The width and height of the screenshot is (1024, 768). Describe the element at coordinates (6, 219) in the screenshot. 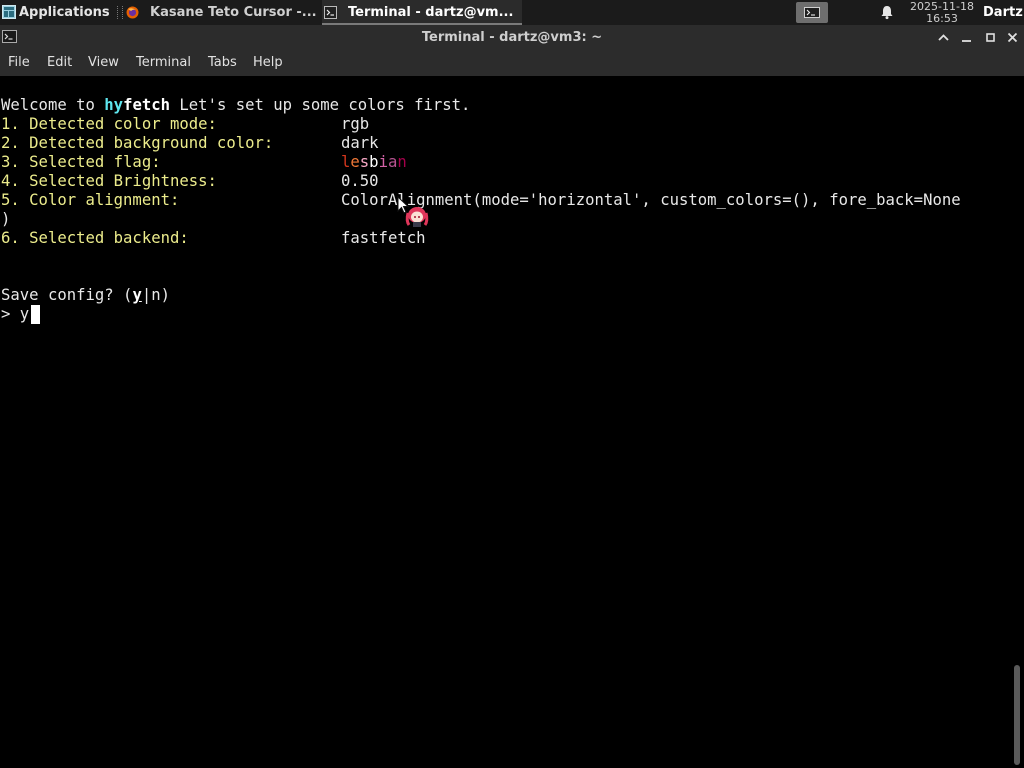

I see `wrapped-line: )` at that location.